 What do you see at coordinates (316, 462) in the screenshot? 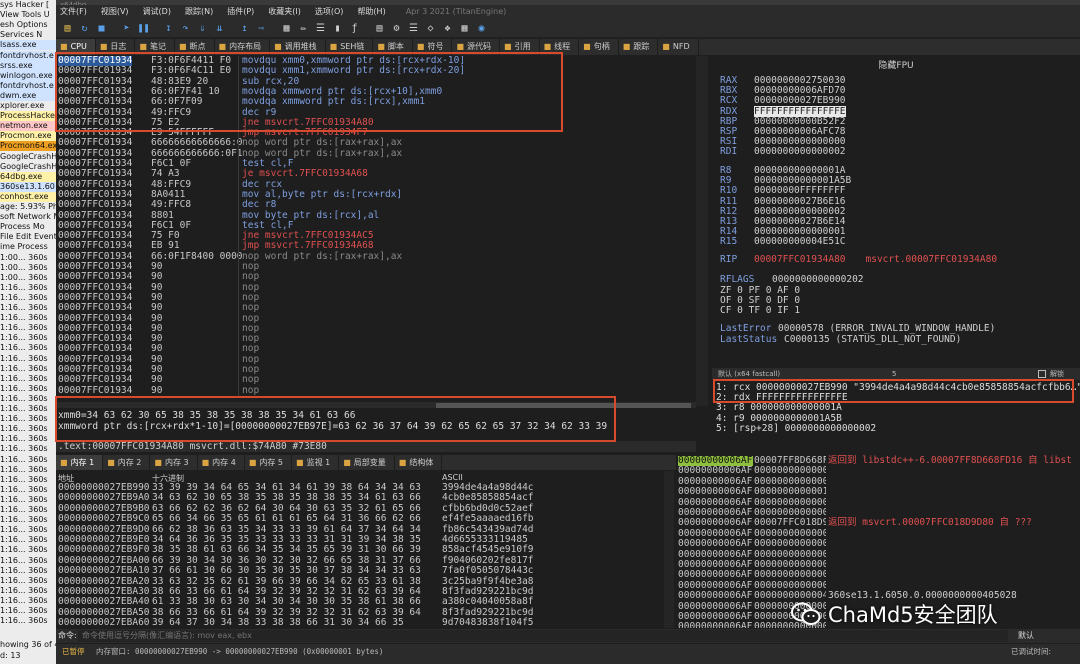
I see `dump-tab: ■ 监视 1` at bounding box center [316, 462].